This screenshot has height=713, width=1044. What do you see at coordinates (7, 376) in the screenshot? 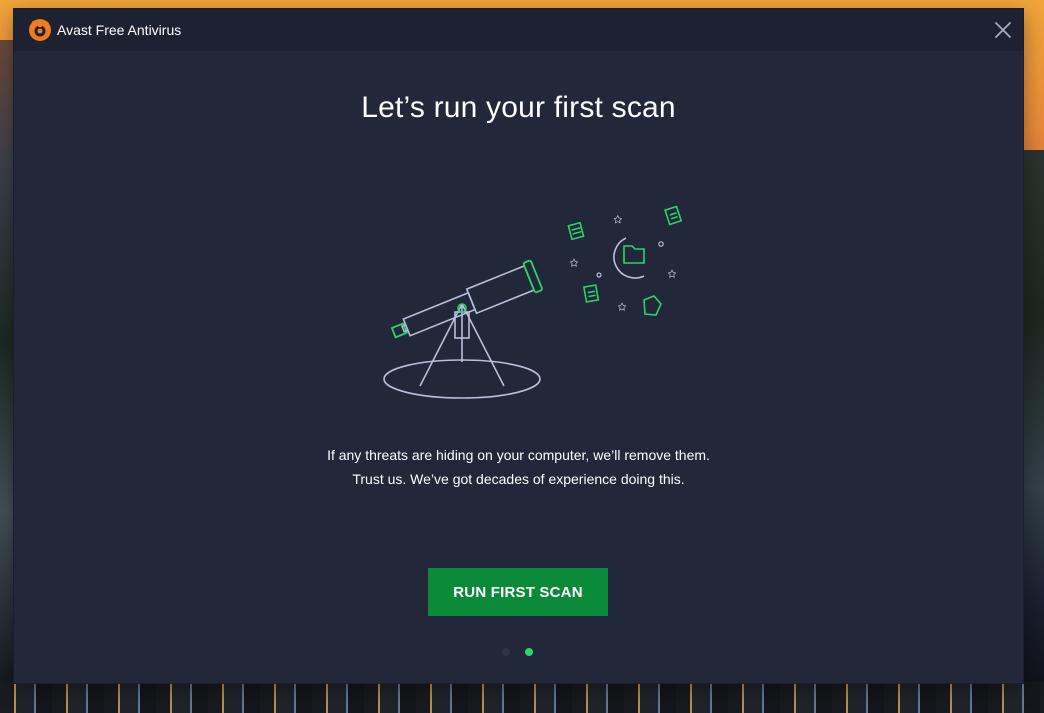
I see `desktop-background-left` at bounding box center [7, 376].